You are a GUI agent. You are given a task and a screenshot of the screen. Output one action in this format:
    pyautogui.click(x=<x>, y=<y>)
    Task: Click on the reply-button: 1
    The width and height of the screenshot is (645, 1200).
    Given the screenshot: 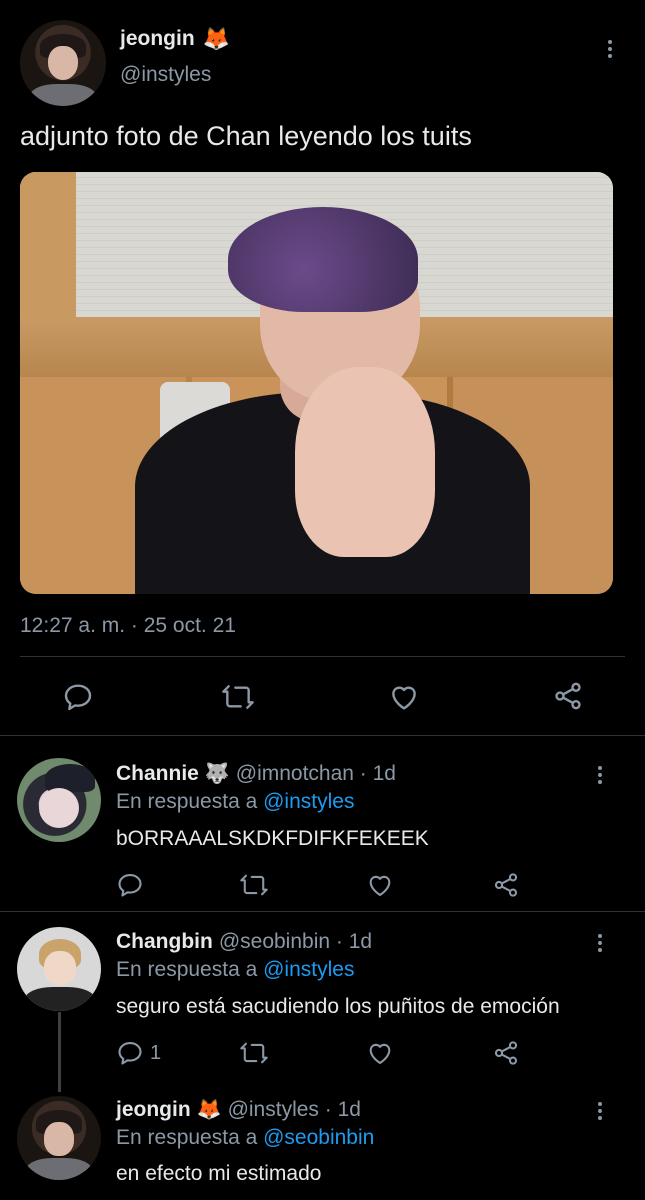 What is the action you would take?
    pyautogui.click(x=138, y=1053)
    